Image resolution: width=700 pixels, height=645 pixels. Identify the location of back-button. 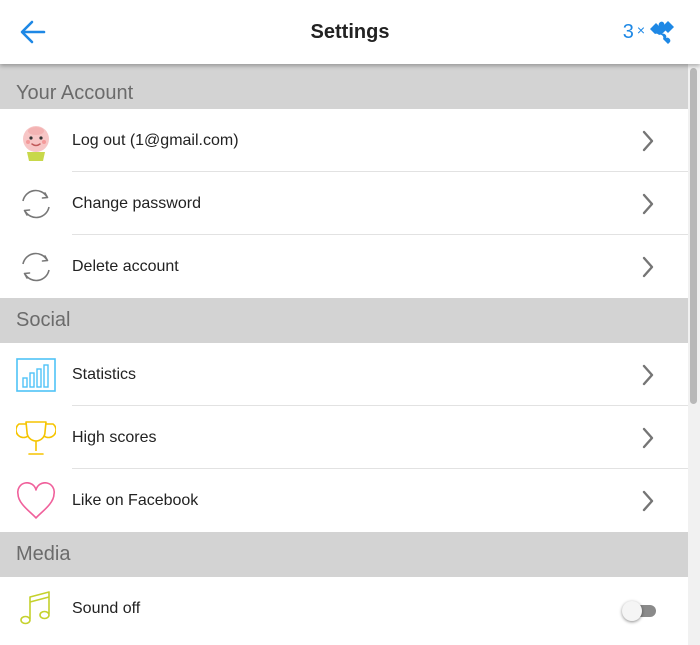
(42, 32).